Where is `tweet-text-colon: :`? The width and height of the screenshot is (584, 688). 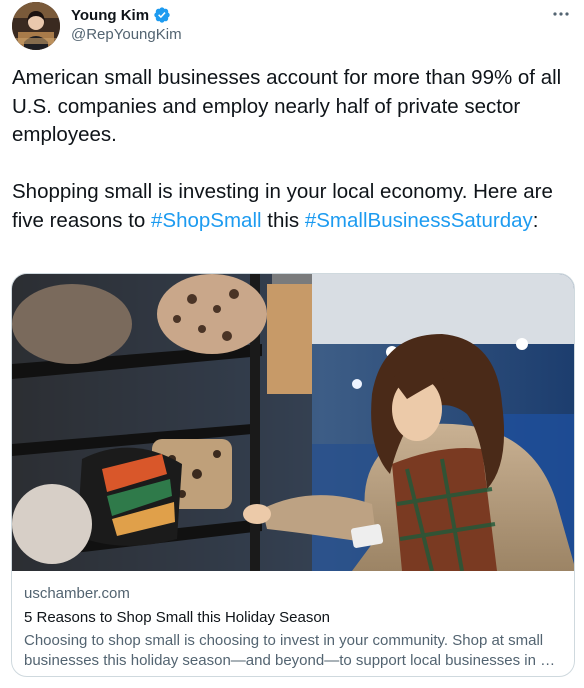
tweet-text-colon: : is located at coordinates (535, 220).